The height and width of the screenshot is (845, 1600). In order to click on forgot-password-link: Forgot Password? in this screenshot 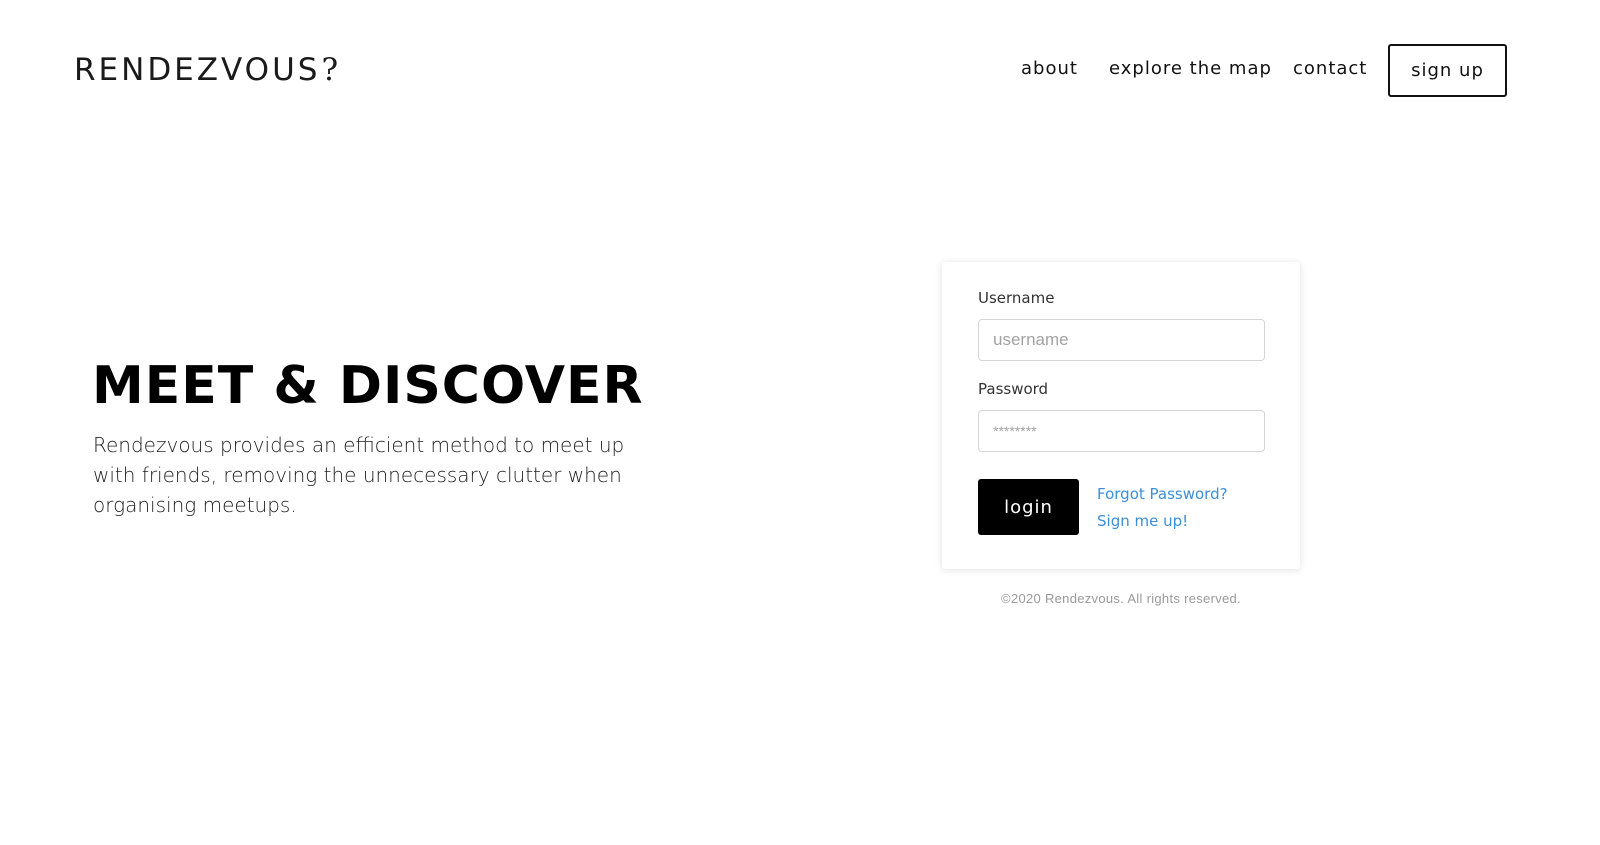, I will do `click(1162, 494)`.